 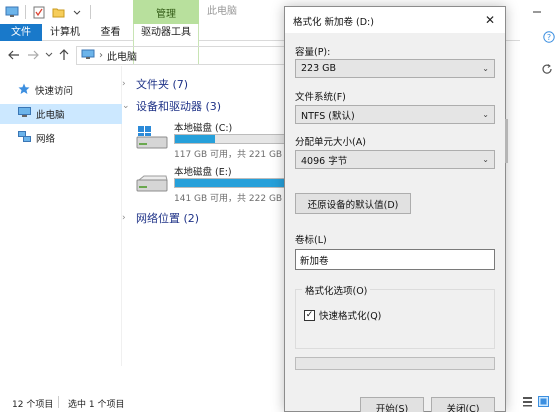 I want to click on forward-arrow-icon, so click(x=33, y=55).